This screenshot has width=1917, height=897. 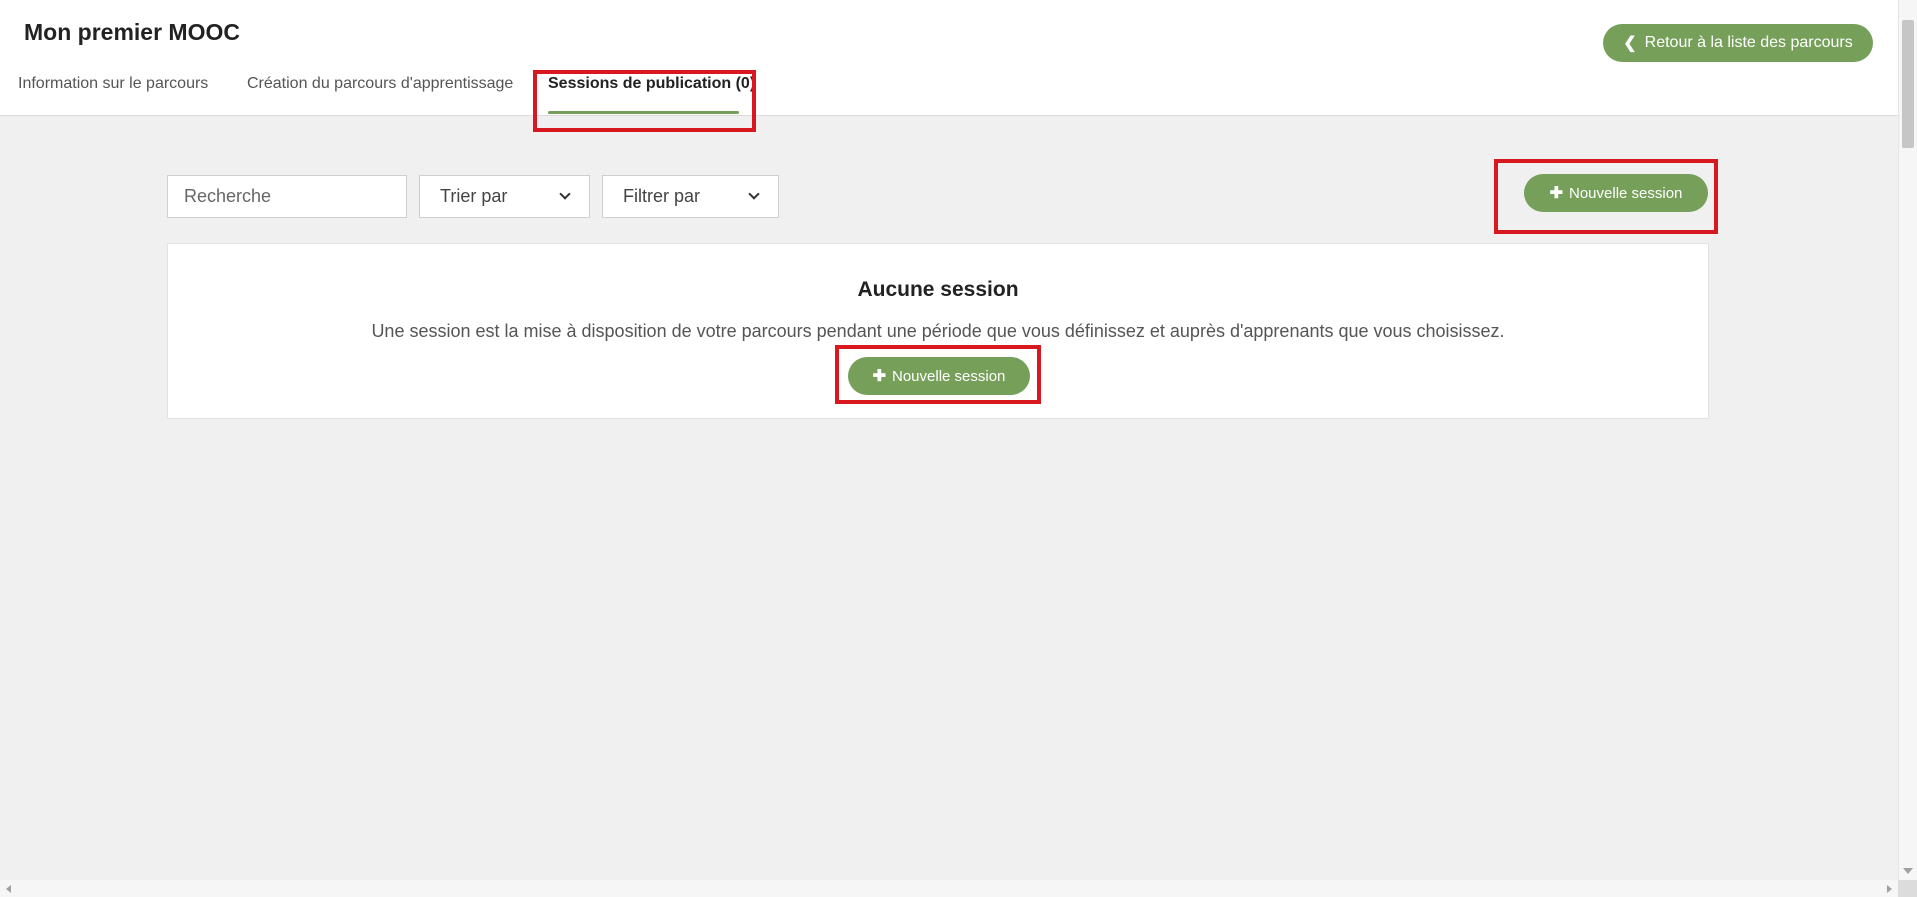 I want to click on vertical-scrollbar, so click(x=1907, y=440).